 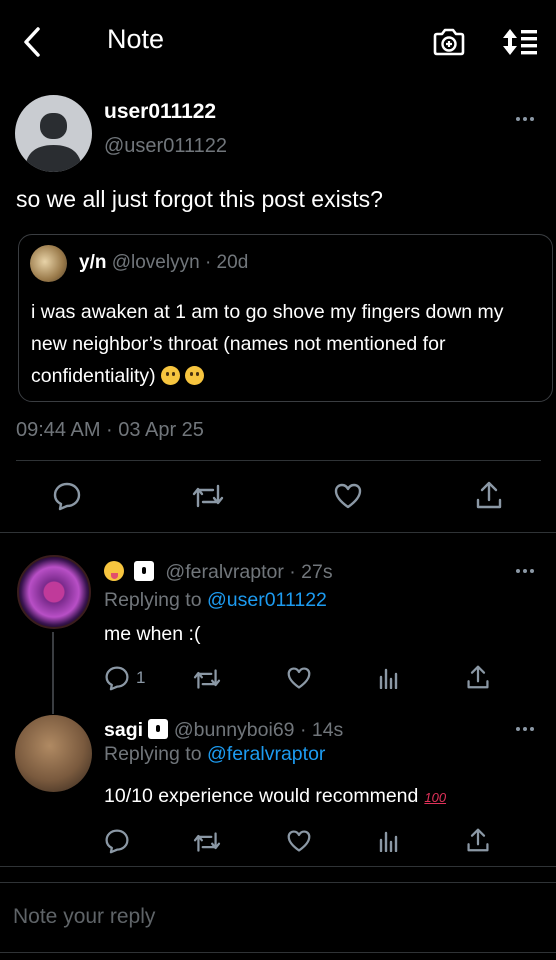 I want to click on reply-handle: @bunnyboi69, so click(x=234, y=730).